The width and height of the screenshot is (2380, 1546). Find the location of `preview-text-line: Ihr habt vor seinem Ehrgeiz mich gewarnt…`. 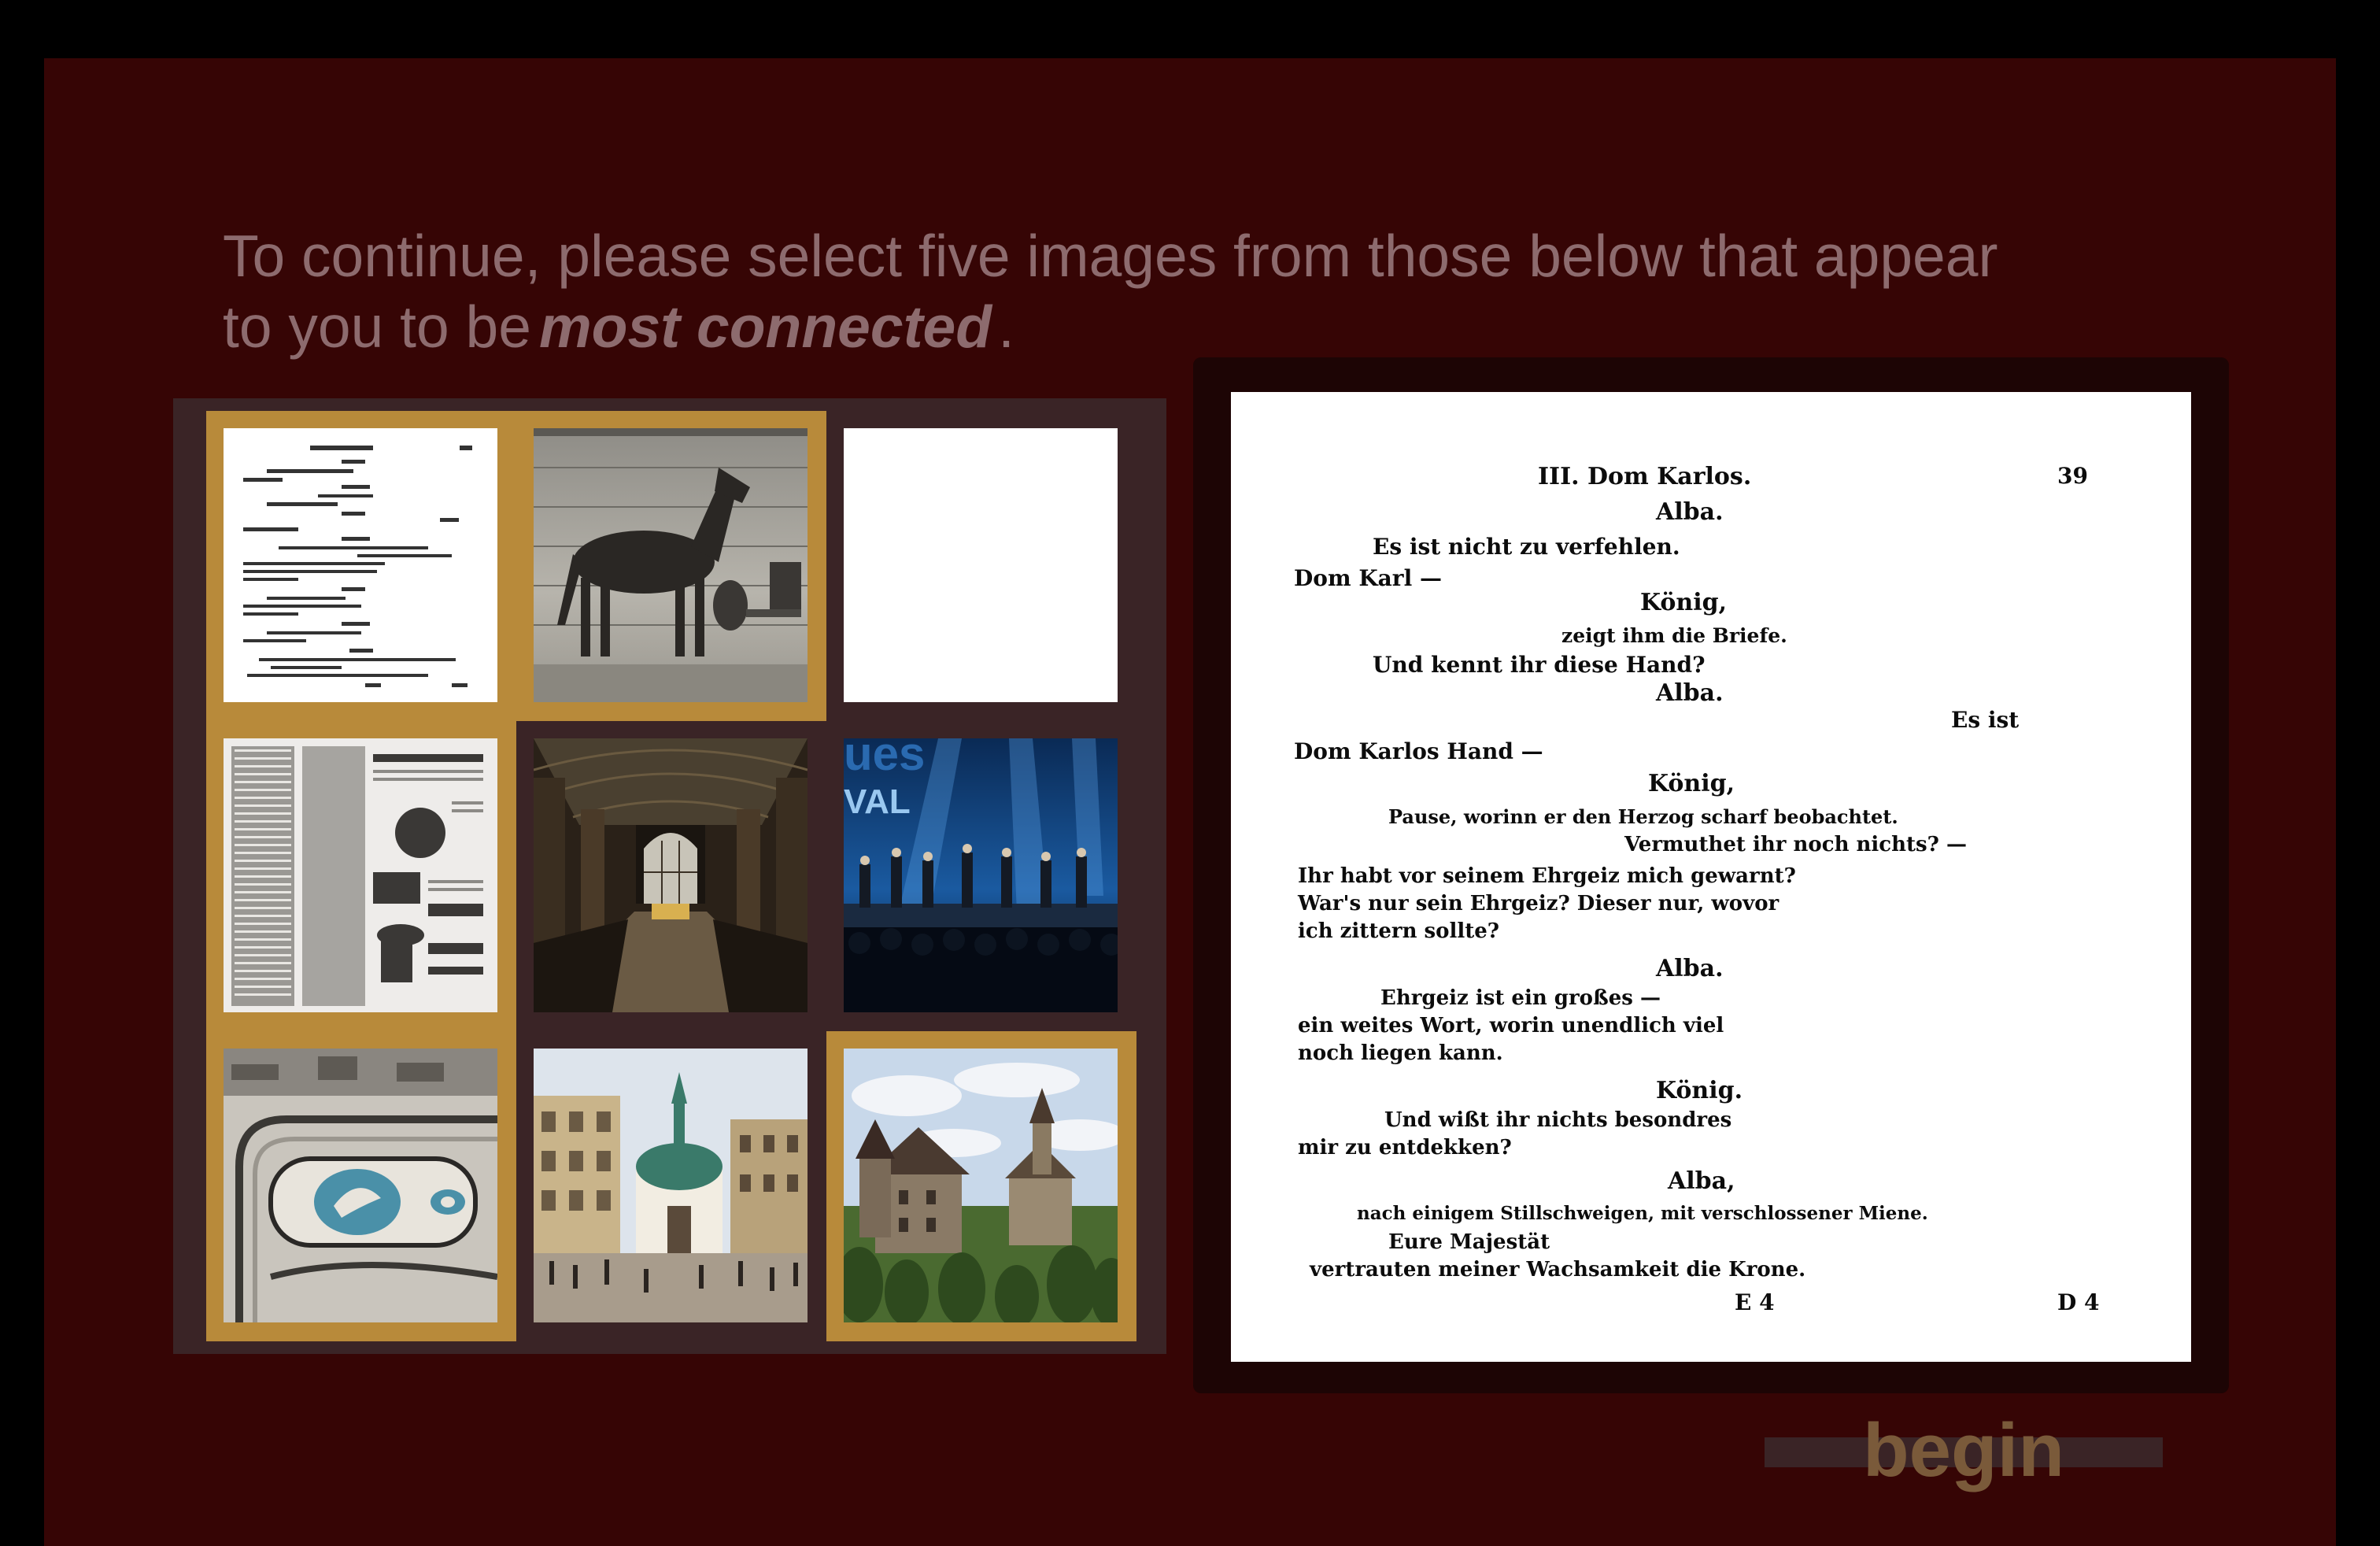

preview-text-line: Ihr habt vor seinem Ehrgeiz mich gewarnt… is located at coordinates (1547, 876).